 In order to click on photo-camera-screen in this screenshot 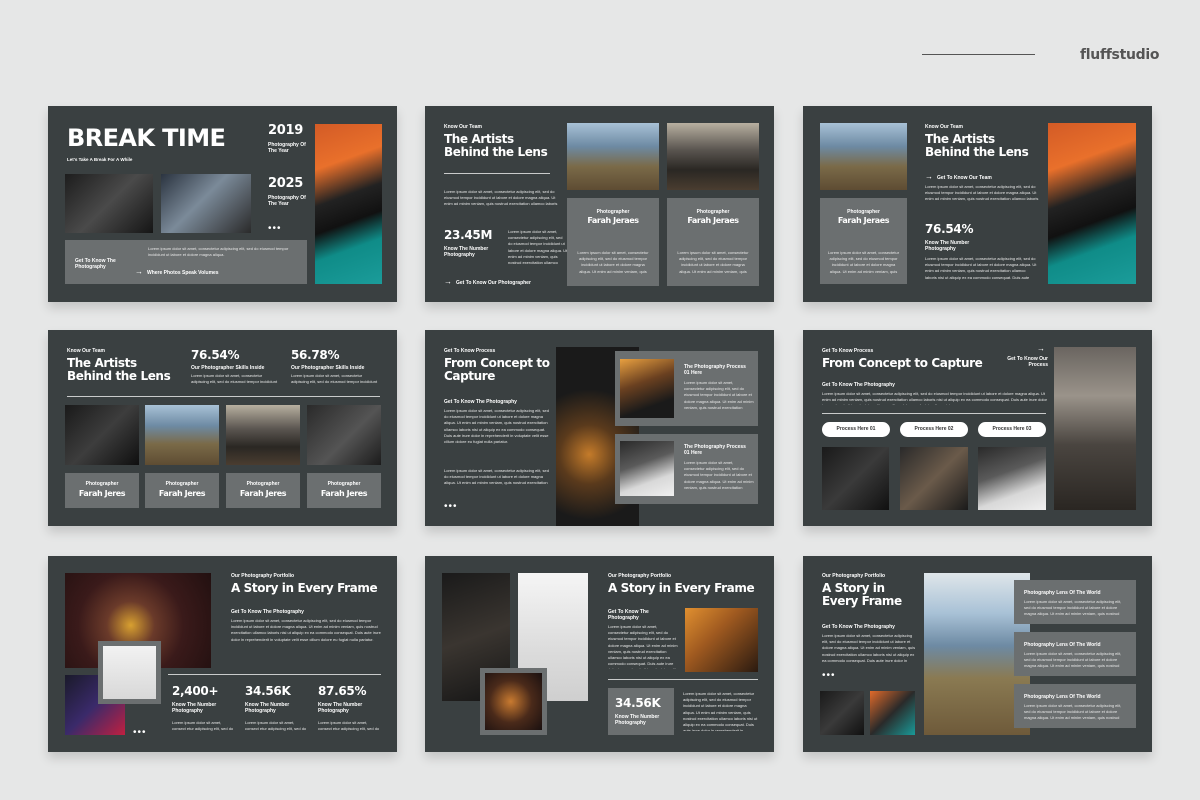, I will do `click(721, 640)`.